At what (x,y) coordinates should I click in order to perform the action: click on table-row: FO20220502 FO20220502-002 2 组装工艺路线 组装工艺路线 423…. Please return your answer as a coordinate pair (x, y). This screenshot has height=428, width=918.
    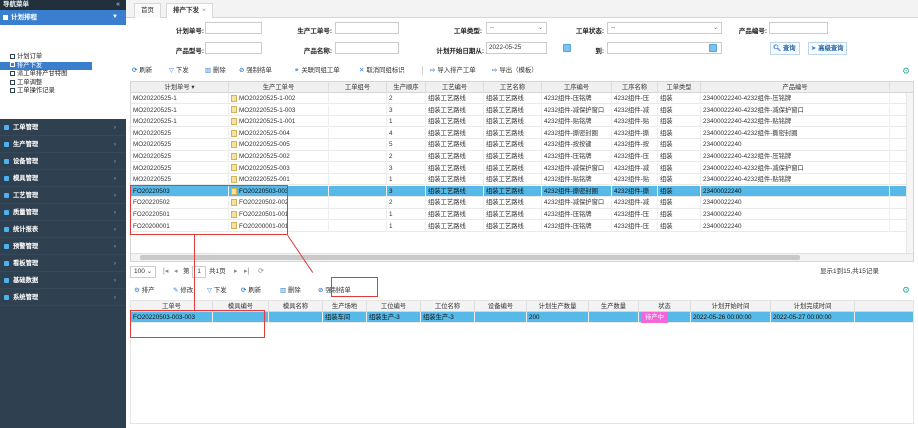
    Looking at the image, I should click on (522, 203).